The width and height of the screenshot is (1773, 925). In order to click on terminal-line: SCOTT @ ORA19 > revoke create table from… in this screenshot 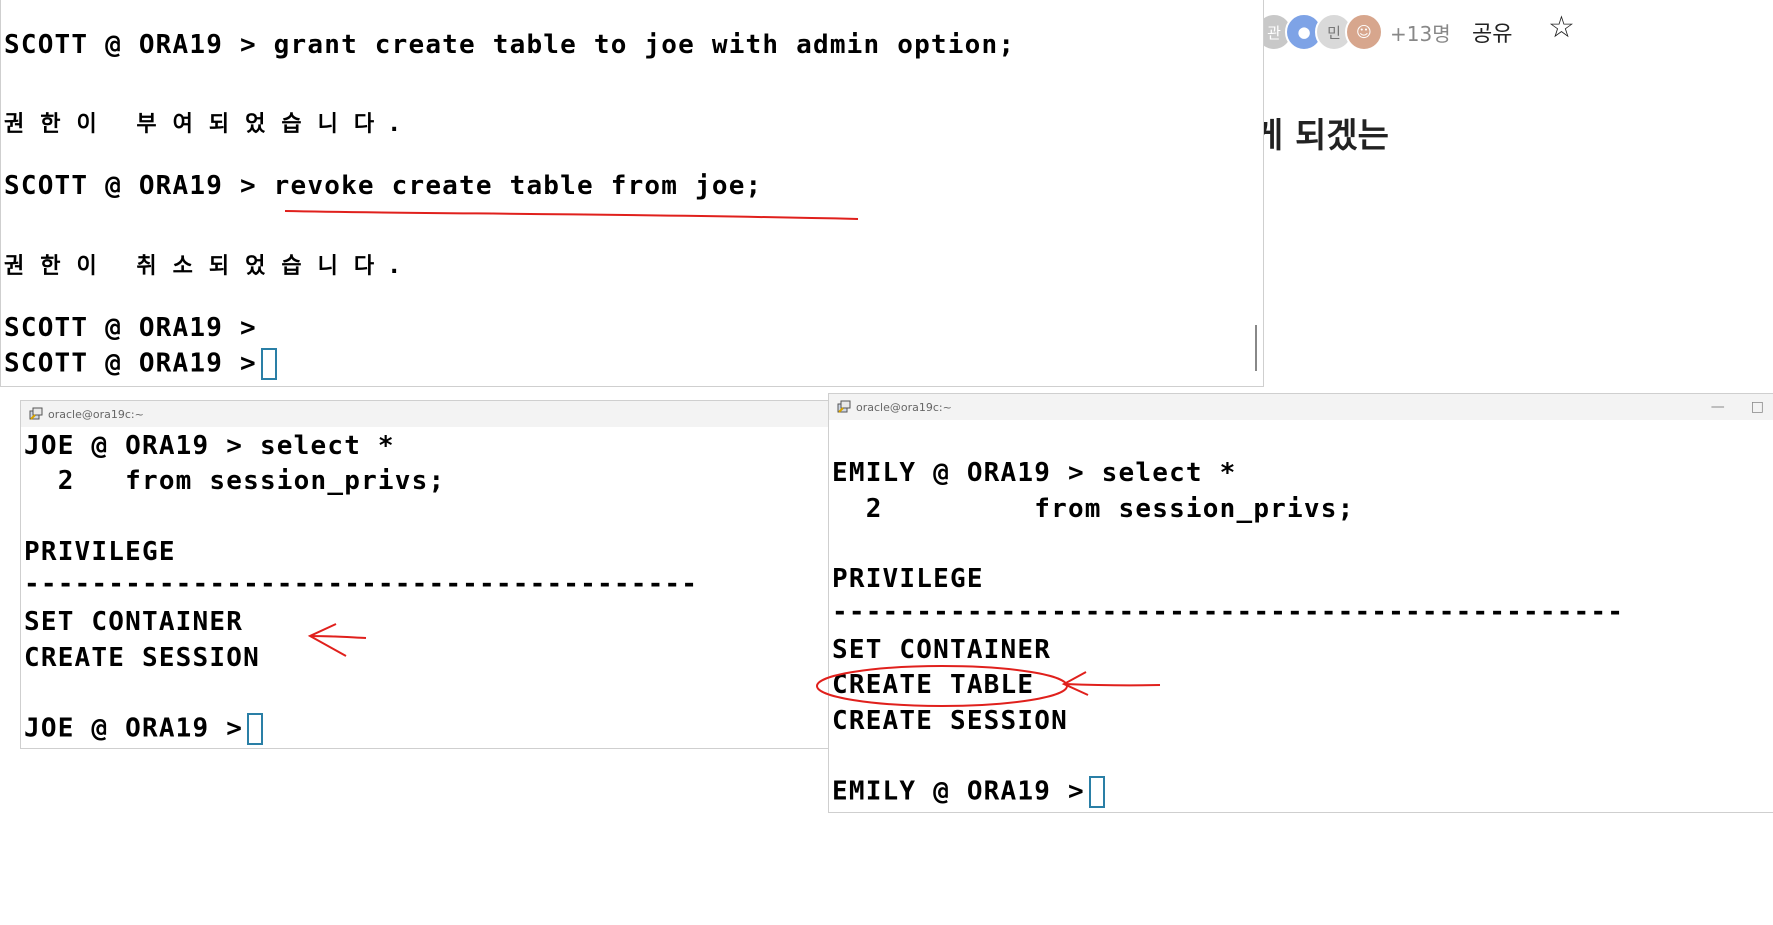, I will do `click(383, 186)`.